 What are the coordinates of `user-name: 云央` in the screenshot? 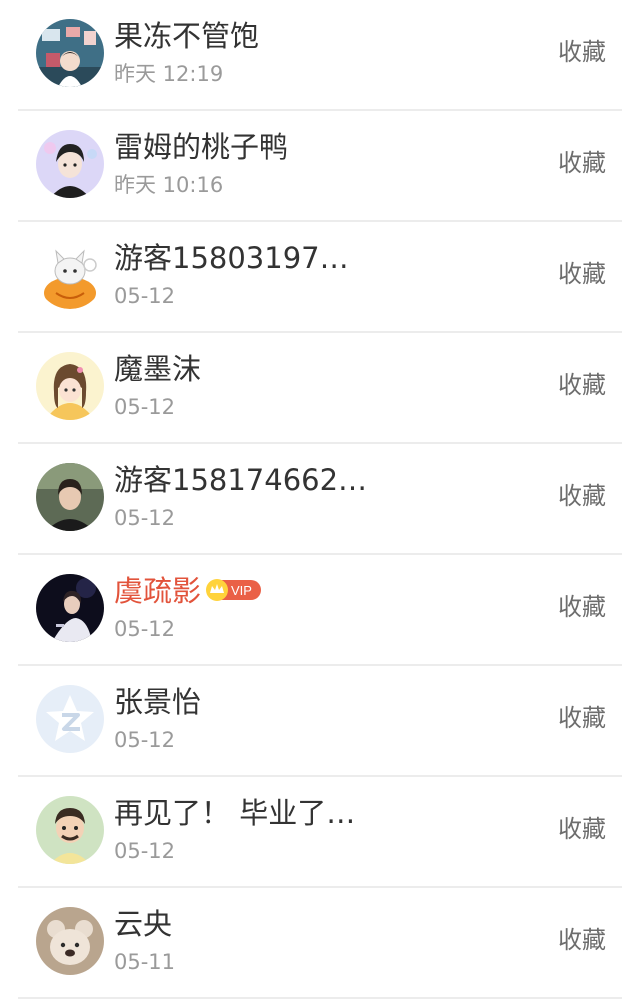 It's located at (143, 924).